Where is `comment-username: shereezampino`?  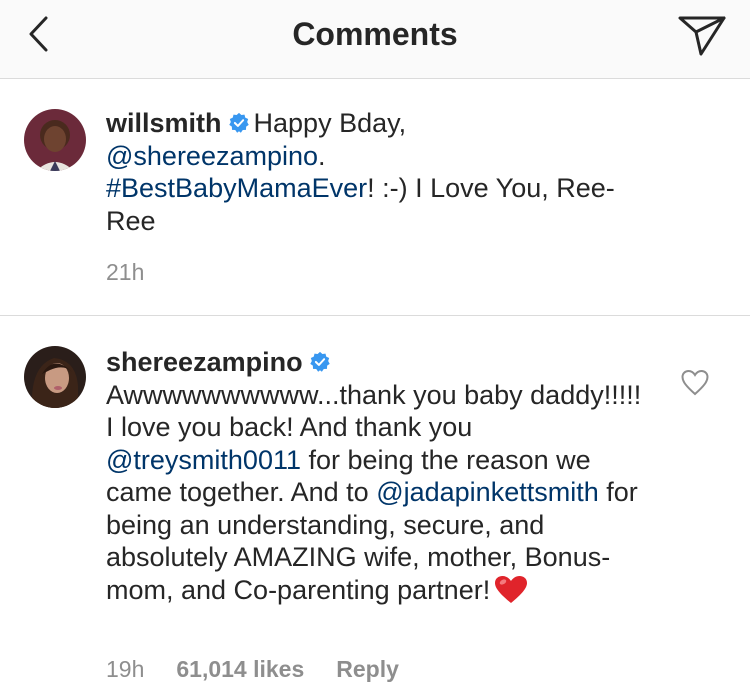 comment-username: shereezampino is located at coordinates (204, 362).